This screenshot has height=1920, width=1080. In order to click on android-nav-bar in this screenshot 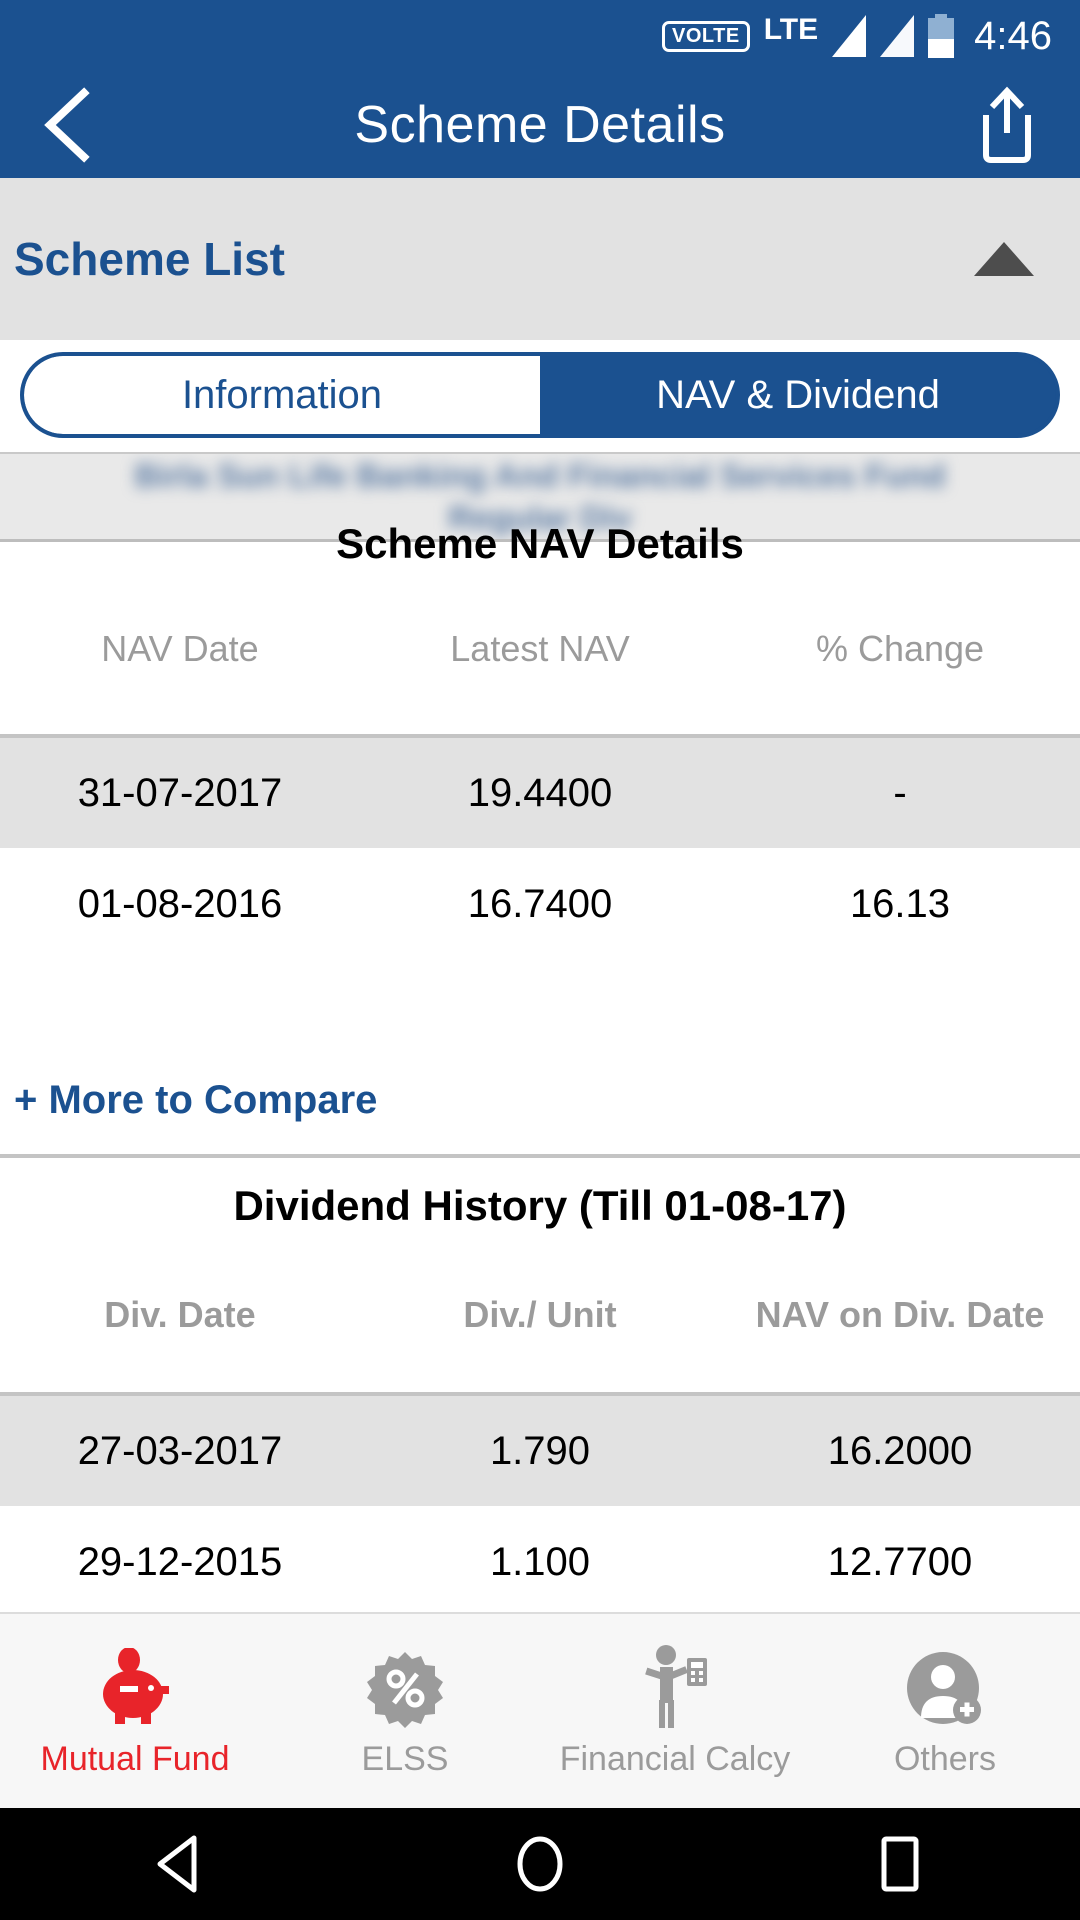, I will do `click(540, 1864)`.